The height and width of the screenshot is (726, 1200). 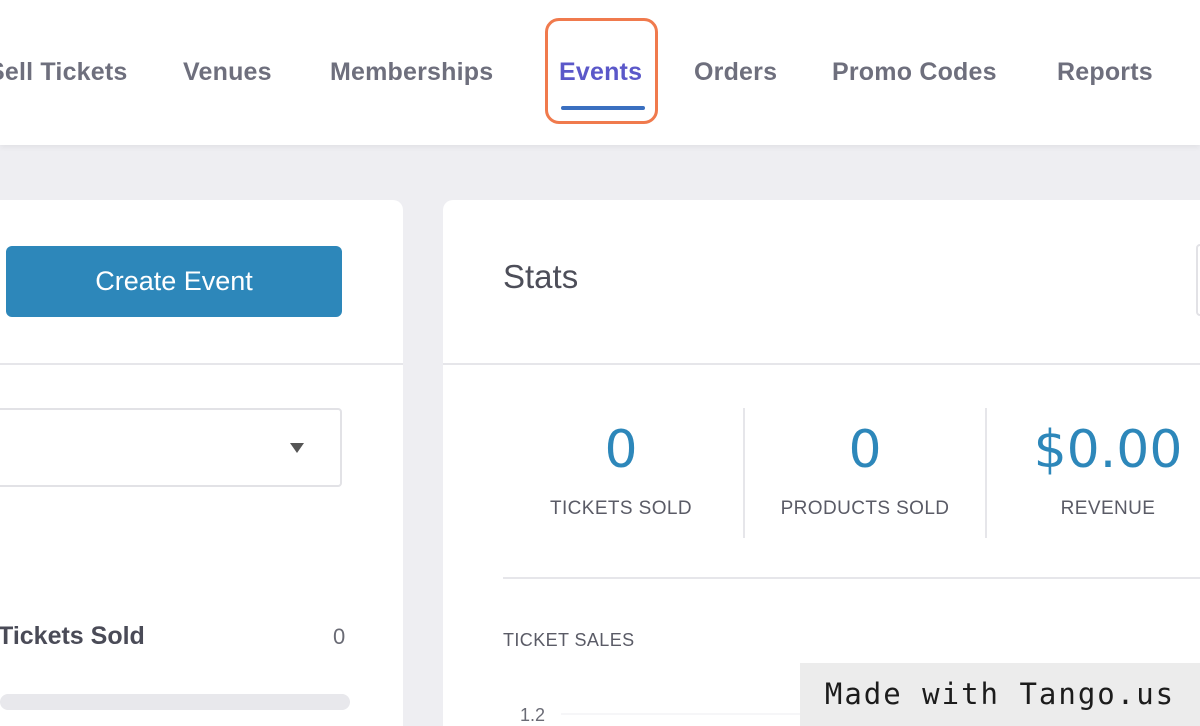 I want to click on click-highlight, so click(x=601, y=71).